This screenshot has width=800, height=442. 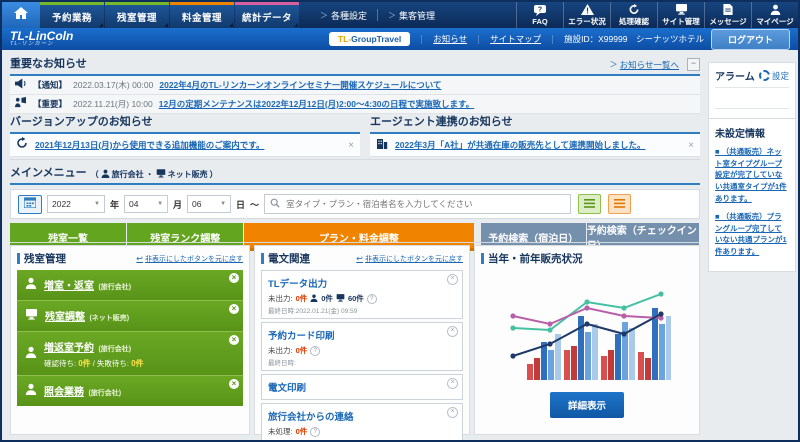 What do you see at coordinates (137, 363) in the screenshot?
I see `failed-count: 0件` at bounding box center [137, 363].